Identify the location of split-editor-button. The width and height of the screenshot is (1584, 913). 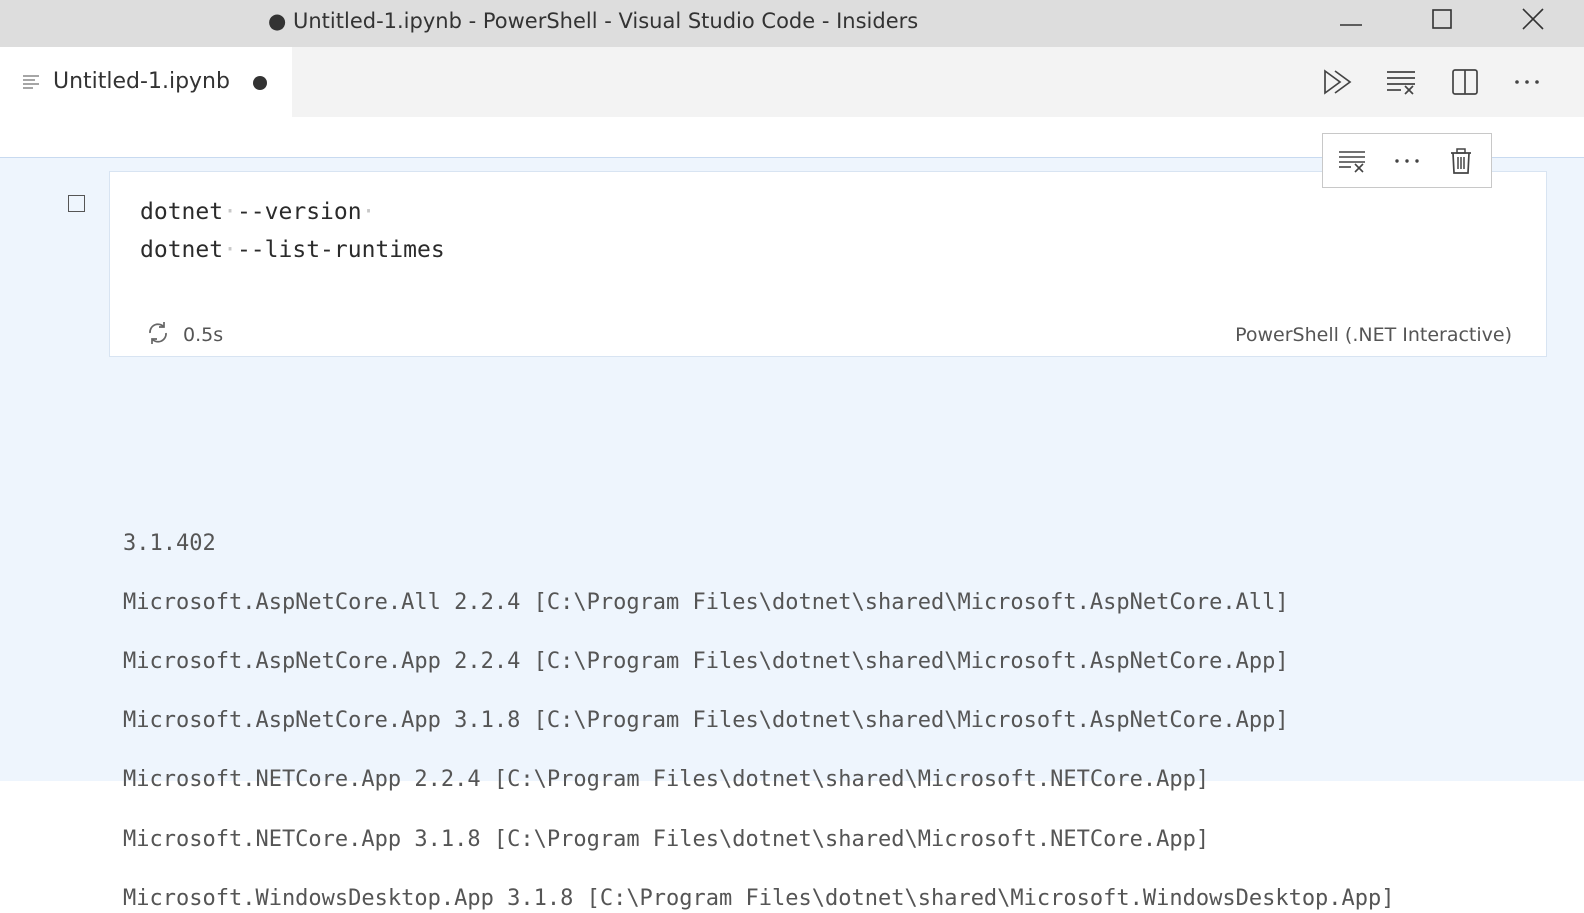
(1465, 82).